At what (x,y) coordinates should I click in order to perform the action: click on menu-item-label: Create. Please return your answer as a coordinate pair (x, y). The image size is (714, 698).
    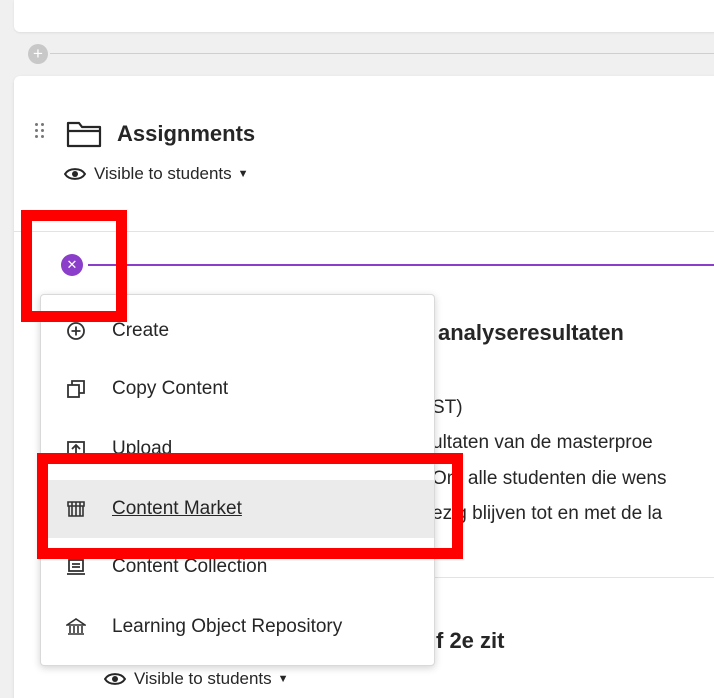
    Looking at the image, I should click on (141, 330).